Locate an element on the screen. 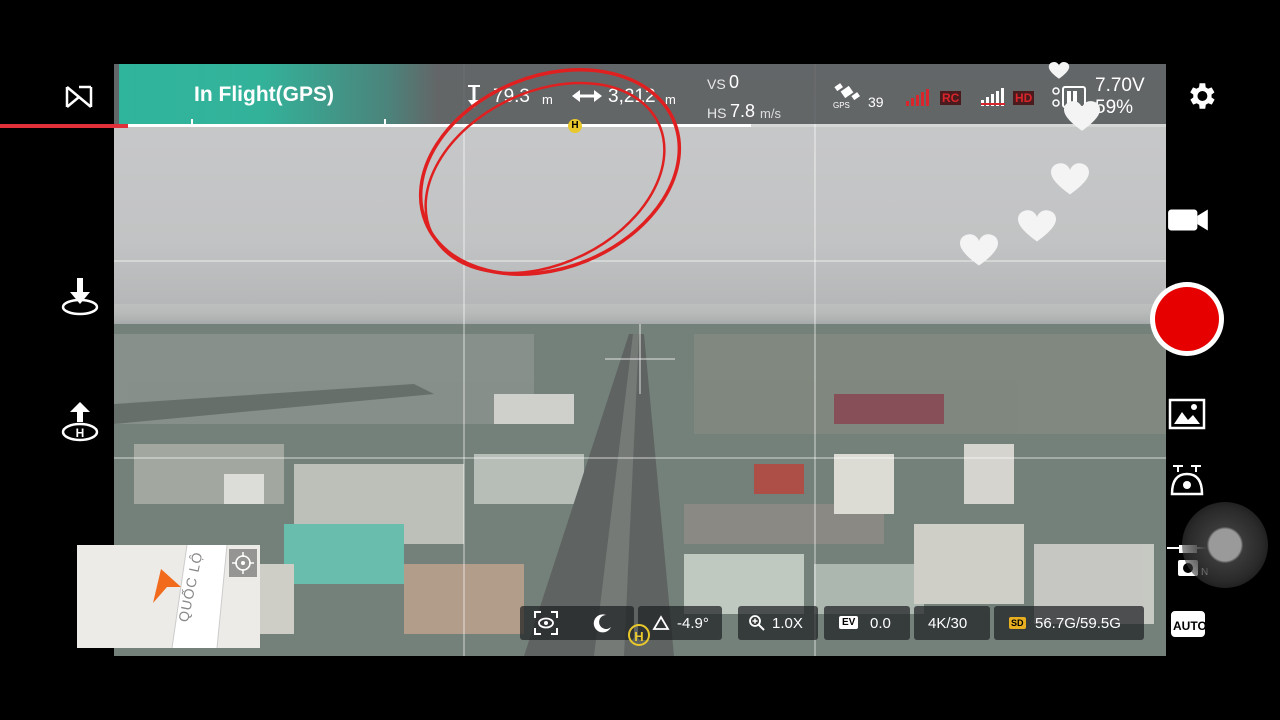 This screenshot has height=720, width=1280. zoom-icon is located at coordinates (757, 623).